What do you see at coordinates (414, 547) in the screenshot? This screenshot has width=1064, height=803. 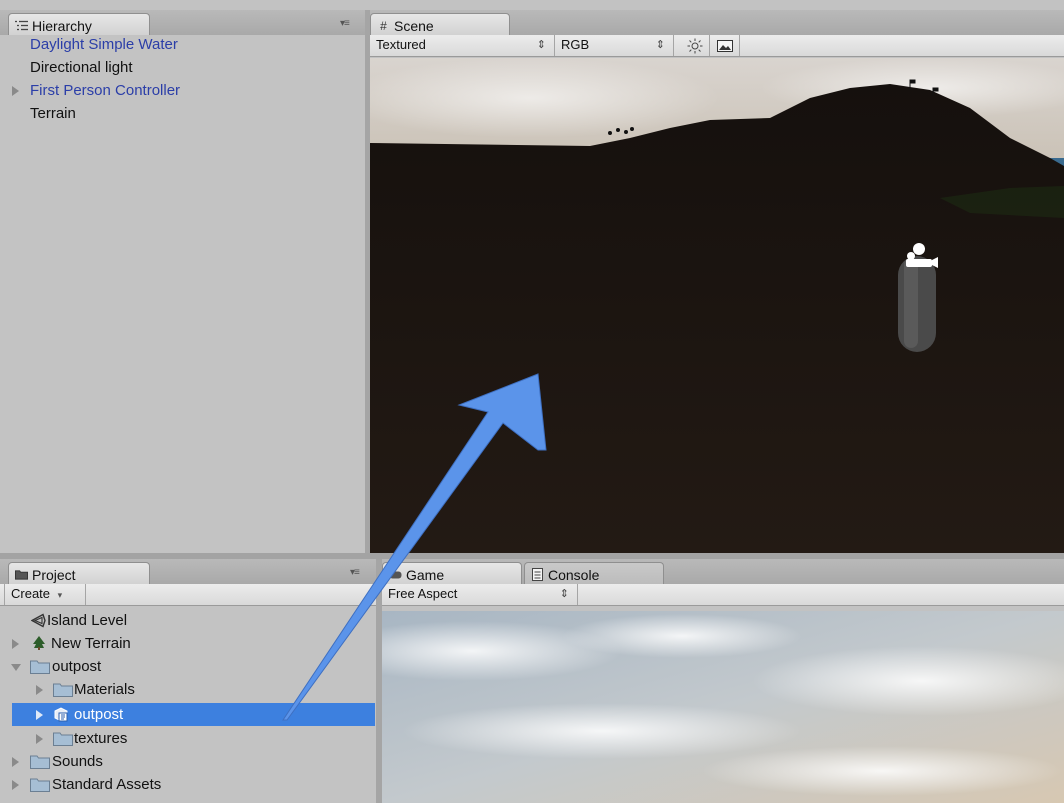 I see `annotation-arrow` at bounding box center [414, 547].